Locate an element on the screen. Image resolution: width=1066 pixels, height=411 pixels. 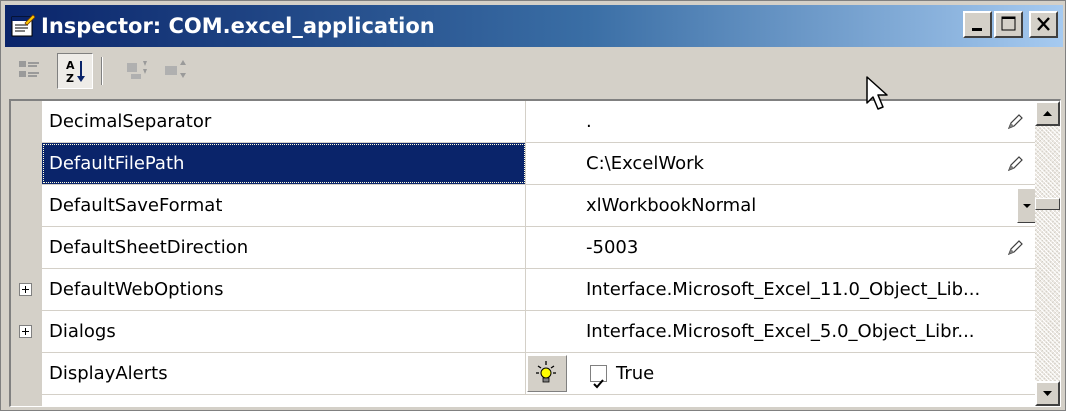
maximize-icon is located at coordinates (1008, 23).